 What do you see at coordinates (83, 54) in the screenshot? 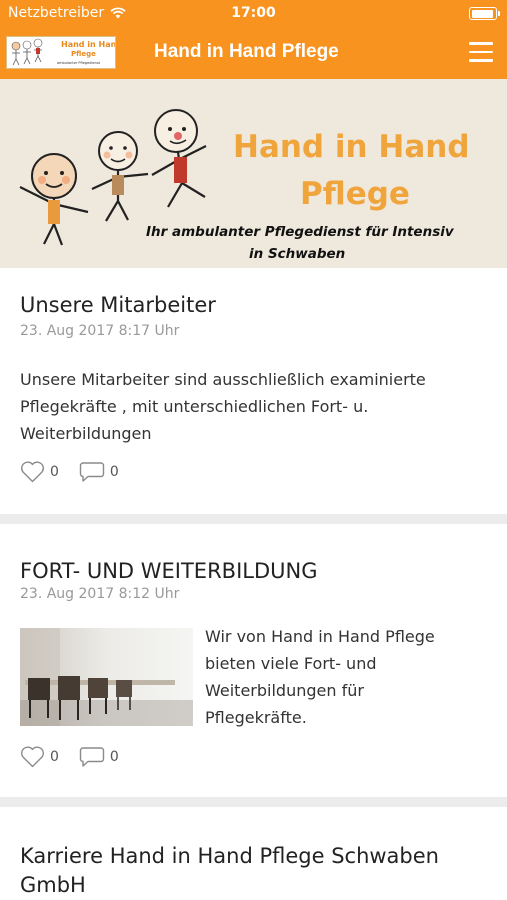
I see `svg-text: Pflege` at bounding box center [83, 54].